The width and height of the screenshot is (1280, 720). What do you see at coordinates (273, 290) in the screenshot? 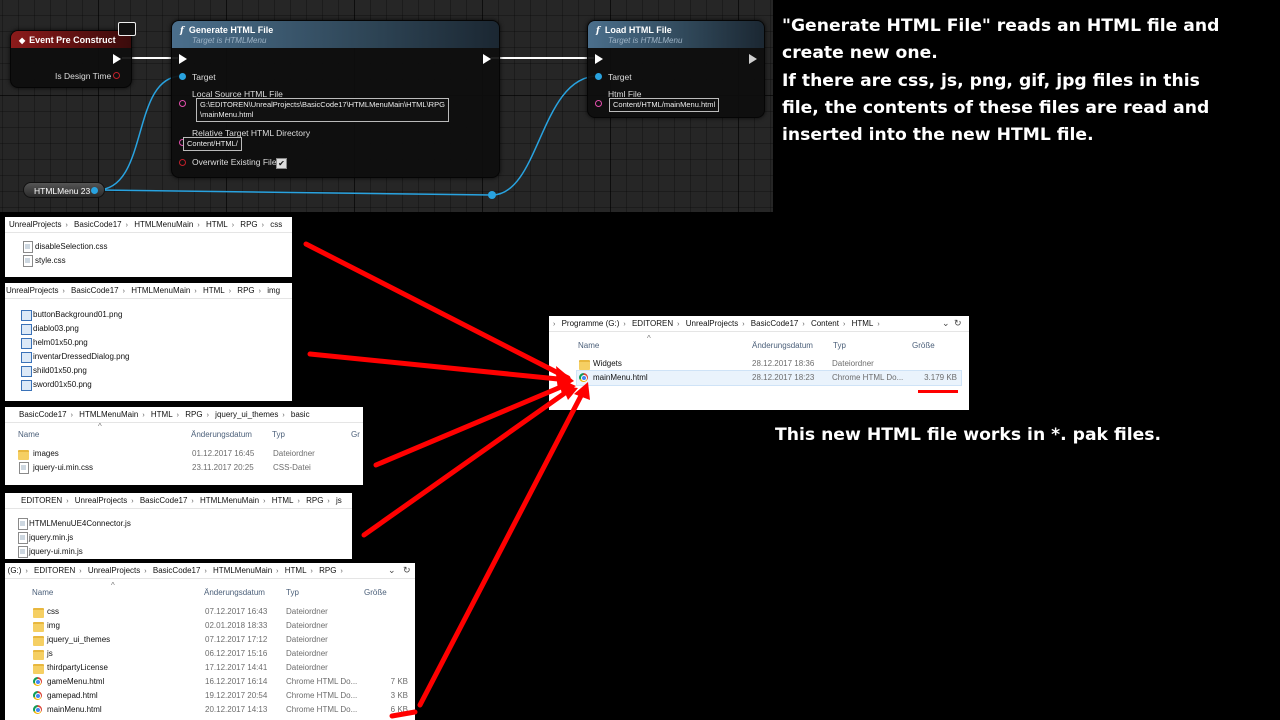
I see `breadcrumb-segment: img` at bounding box center [273, 290].